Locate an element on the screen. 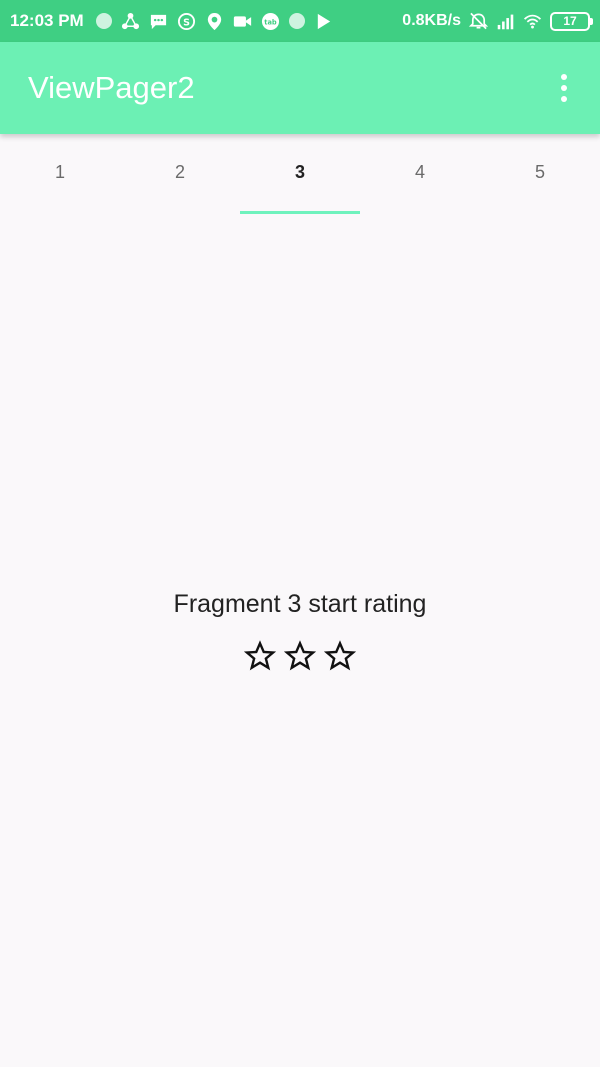  notification-icons: S tab is located at coordinates (249, 21).